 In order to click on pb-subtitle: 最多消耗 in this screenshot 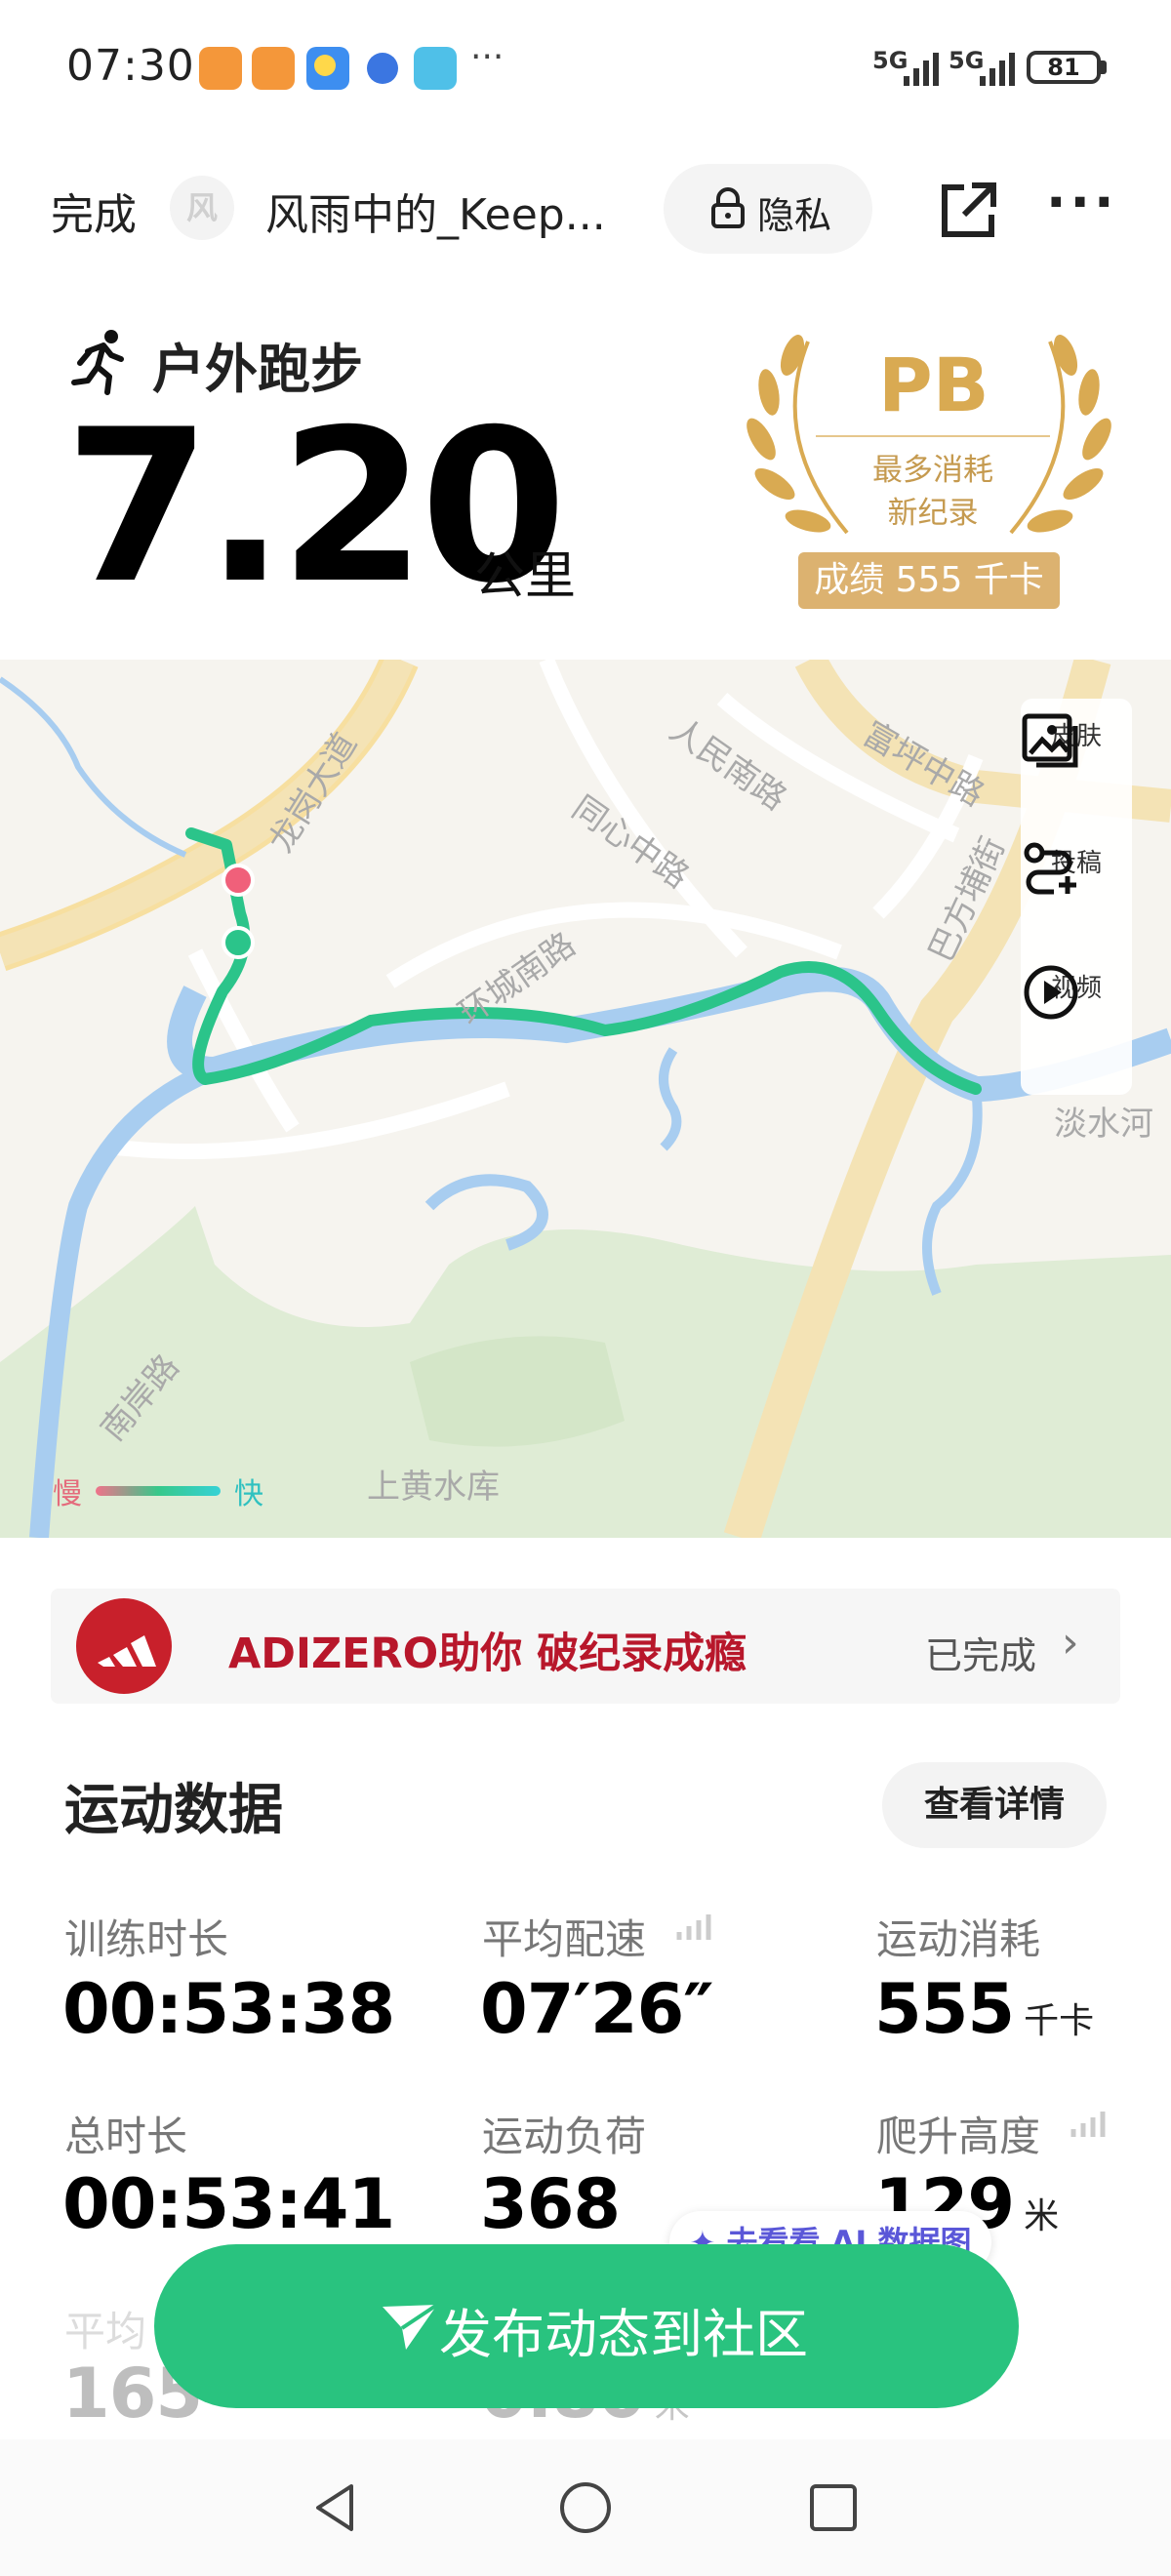, I will do `click(932, 470)`.